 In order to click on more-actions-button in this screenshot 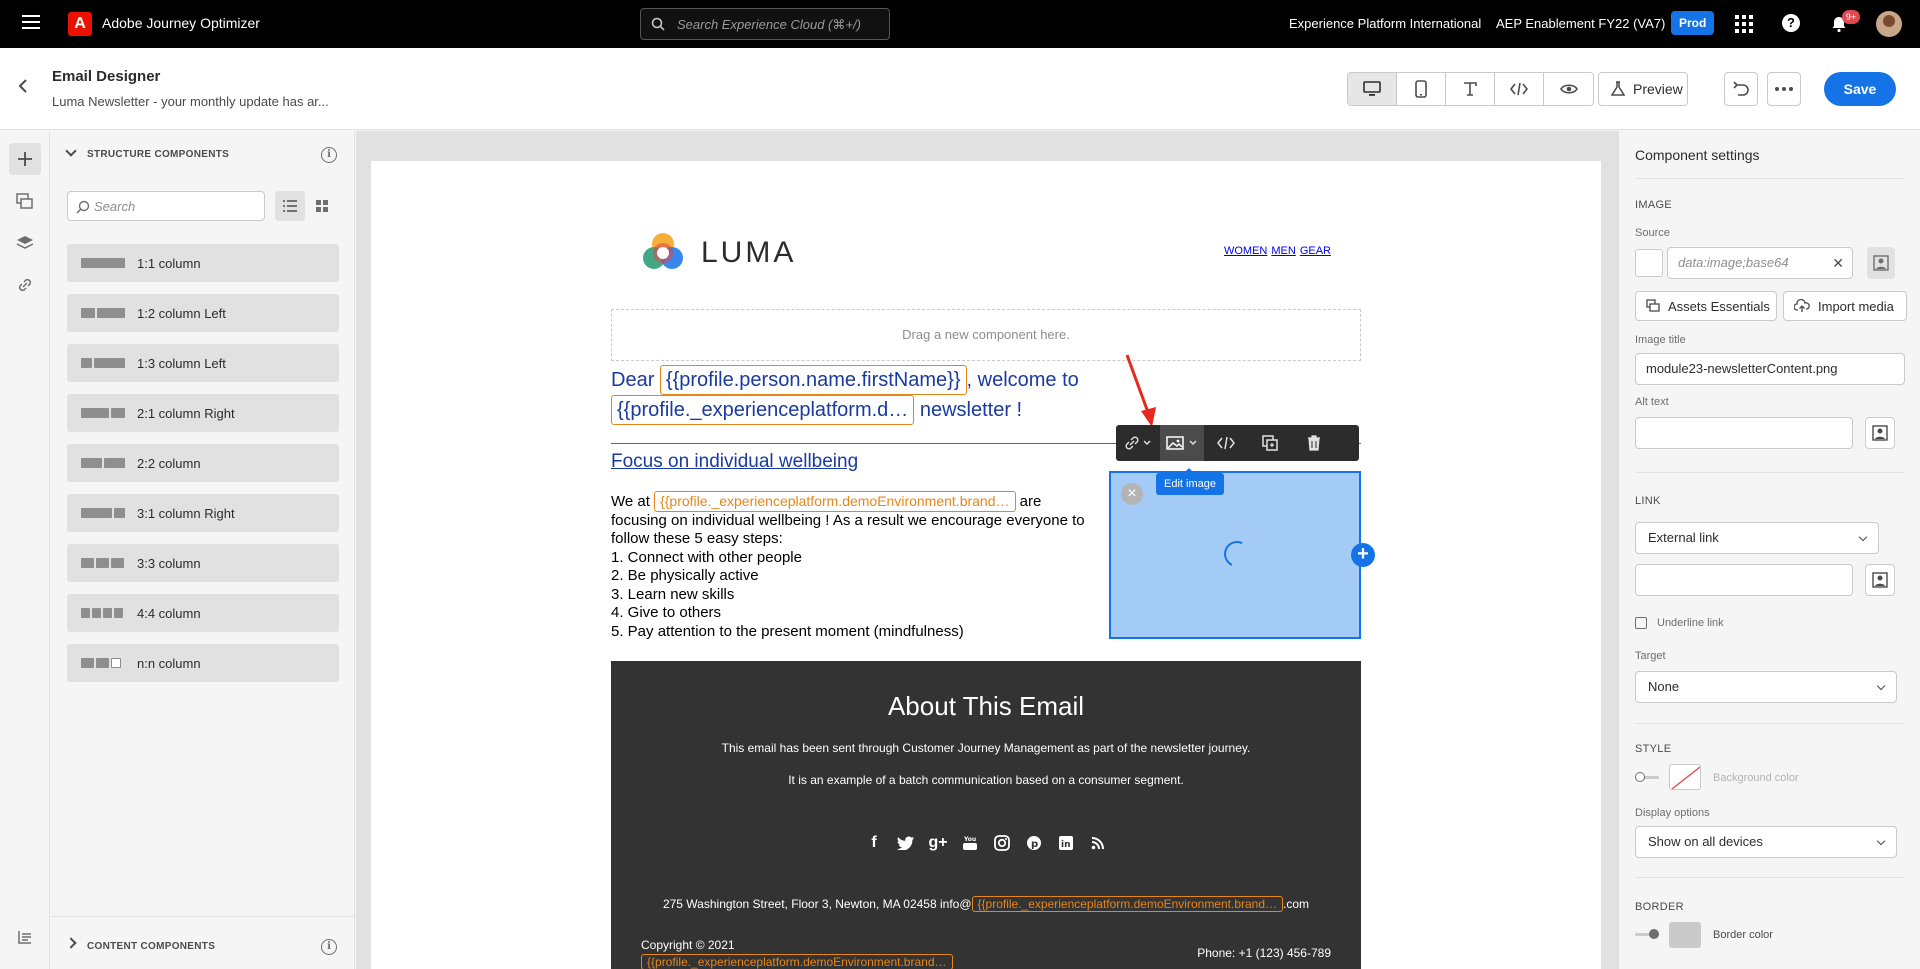, I will do `click(1784, 89)`.